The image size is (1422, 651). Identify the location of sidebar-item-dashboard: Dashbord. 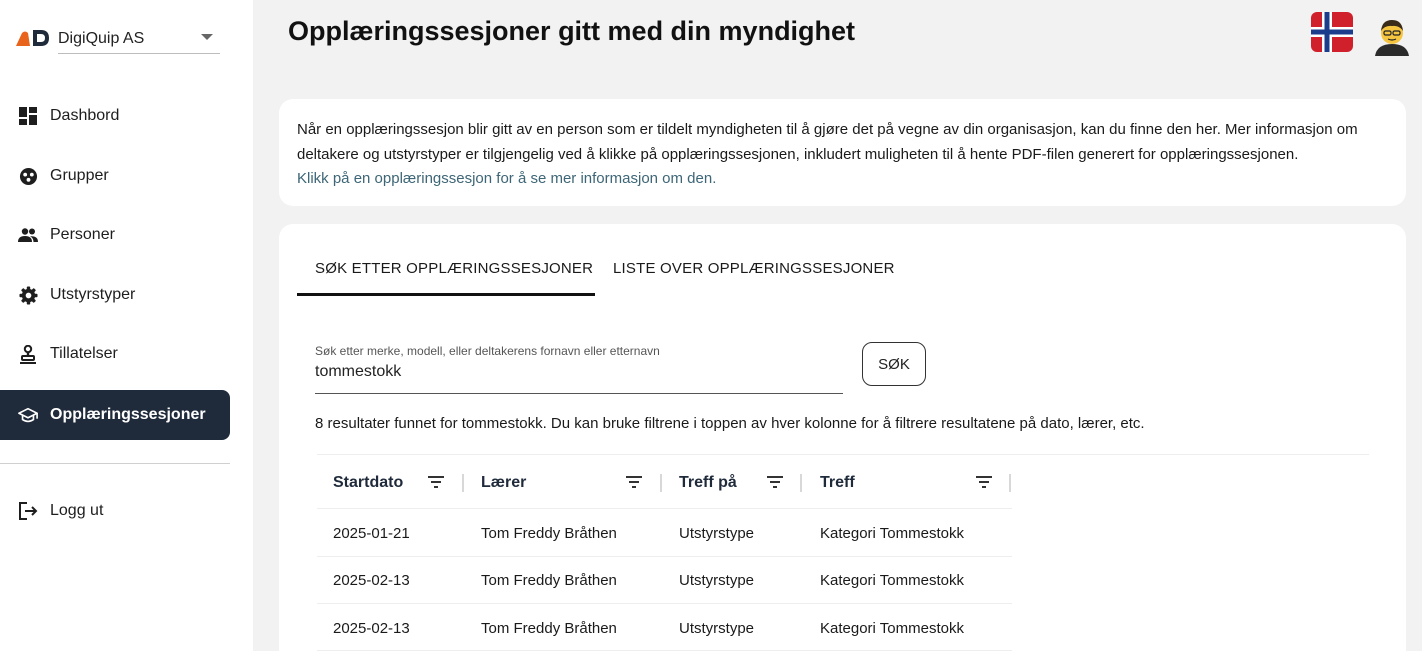
(115, 116).